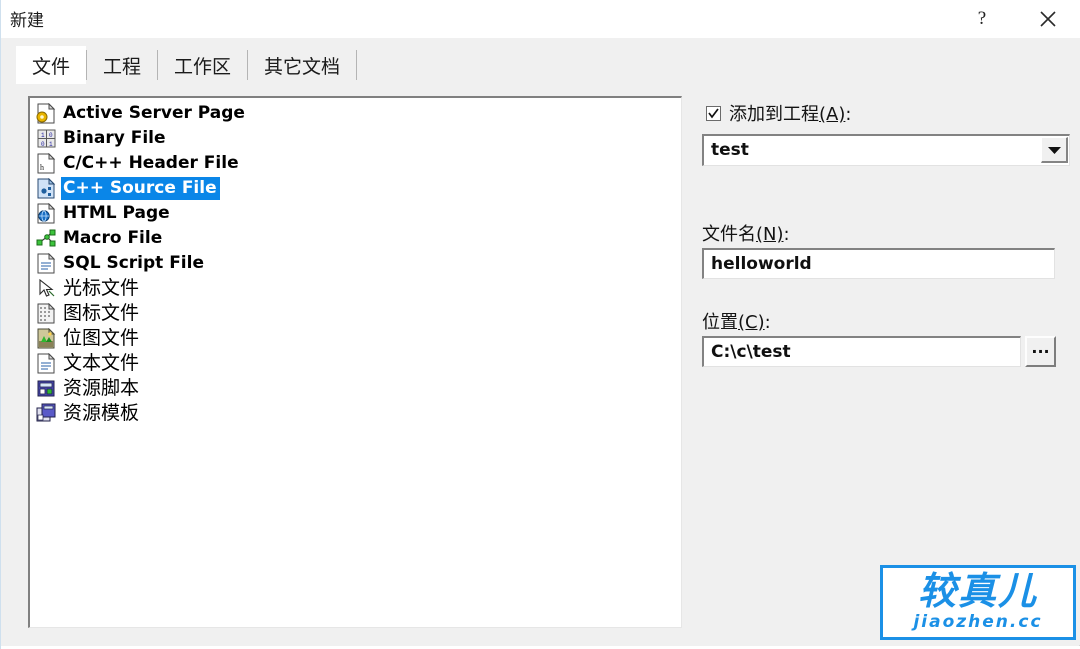 This screenshot has height=649, width=1080. Describe the element at coordinates (540, 19) in the screenshot. I see `title-bar: 新建 ?` at that location.